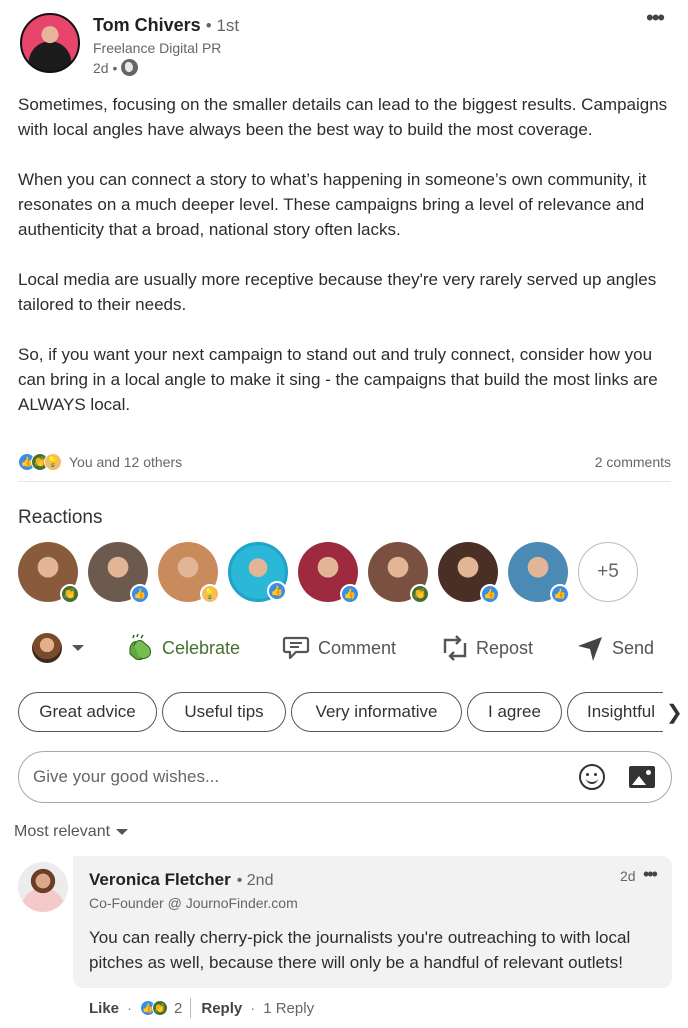 The width and height of the screenshot is (688, 1028). I want to click on send-button: Send, so click(615, 648).